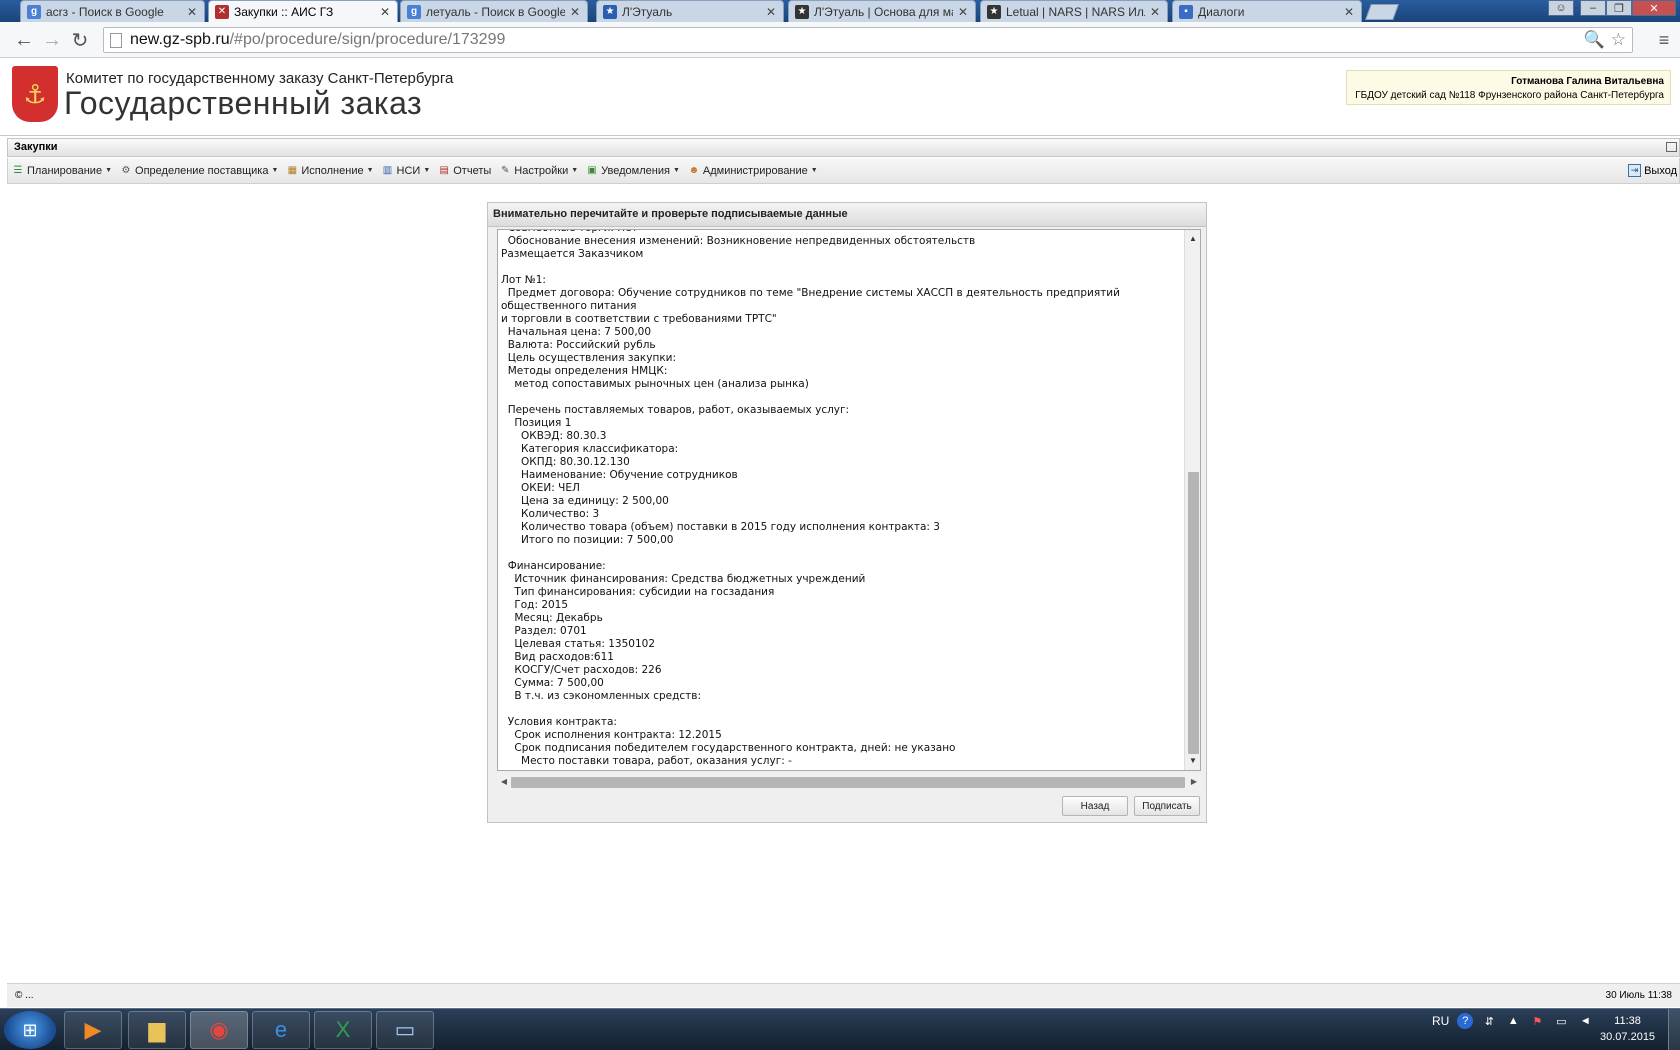 Image resolution: width=1680 pixels, height=1050 pixels. I want to click on zoom-icon: 🔍, so click(1594, 40).